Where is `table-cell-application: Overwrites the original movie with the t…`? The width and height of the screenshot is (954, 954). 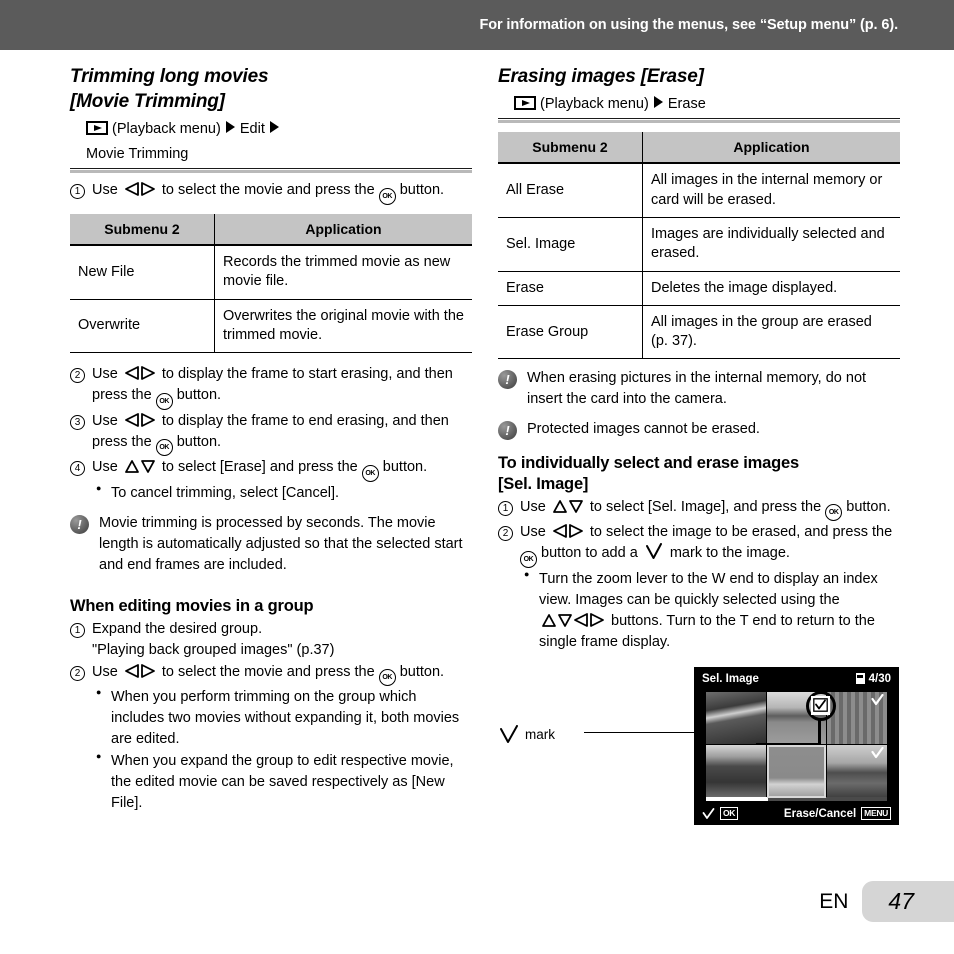
table-cell-application: Overwrites the original movie with the t… is located at coordinates (343, 326).